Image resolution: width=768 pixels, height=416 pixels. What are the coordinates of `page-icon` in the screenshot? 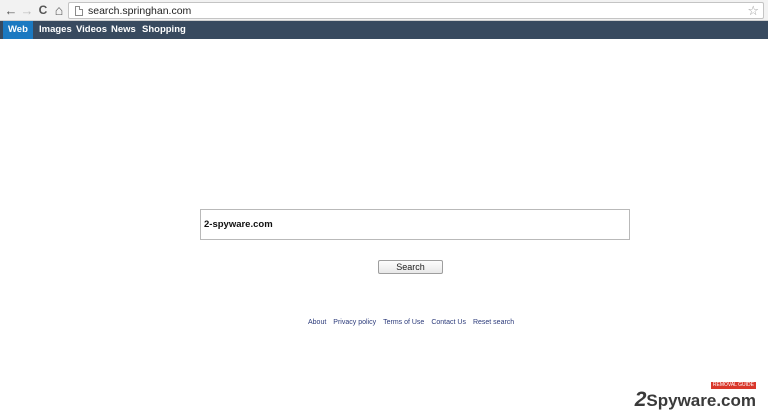 It's located at (79, 11).